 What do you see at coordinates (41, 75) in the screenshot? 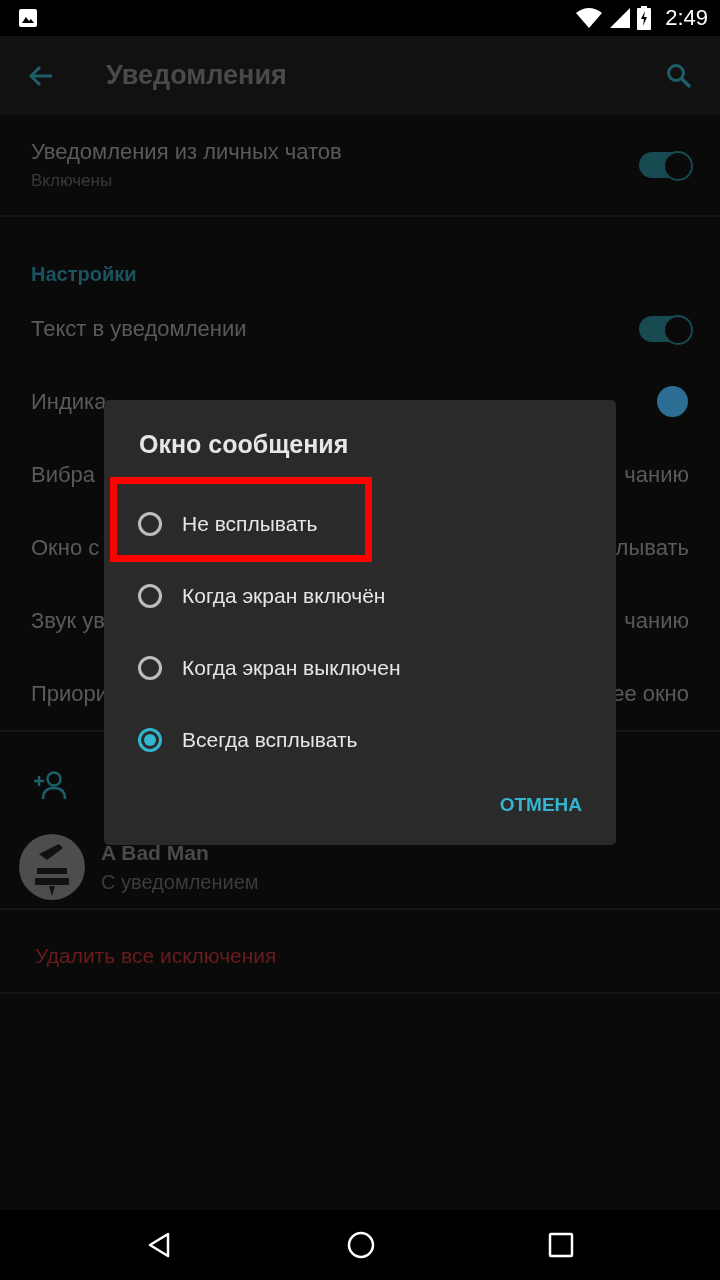
I see `back-arrow-icon` at bounding box center [41, 75].